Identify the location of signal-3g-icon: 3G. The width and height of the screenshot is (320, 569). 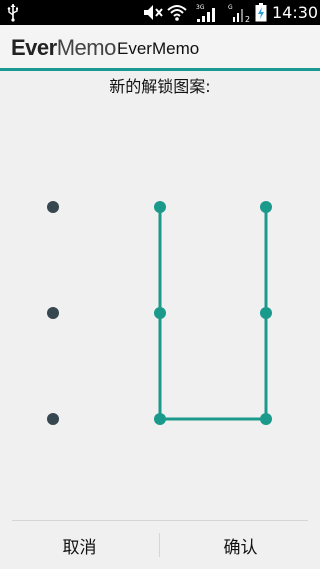
(205, 13).